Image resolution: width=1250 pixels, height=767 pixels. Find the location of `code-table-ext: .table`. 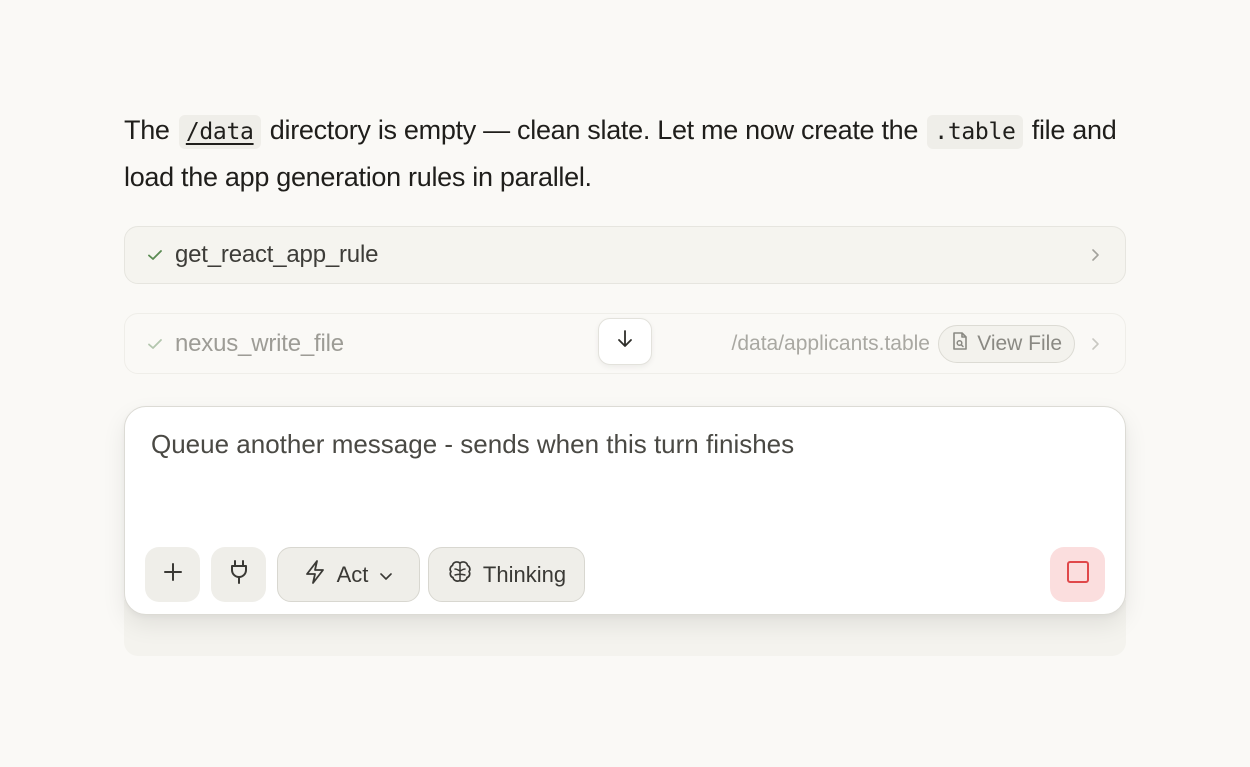

code-table-ext: .table is located at coordinates (975, 132).